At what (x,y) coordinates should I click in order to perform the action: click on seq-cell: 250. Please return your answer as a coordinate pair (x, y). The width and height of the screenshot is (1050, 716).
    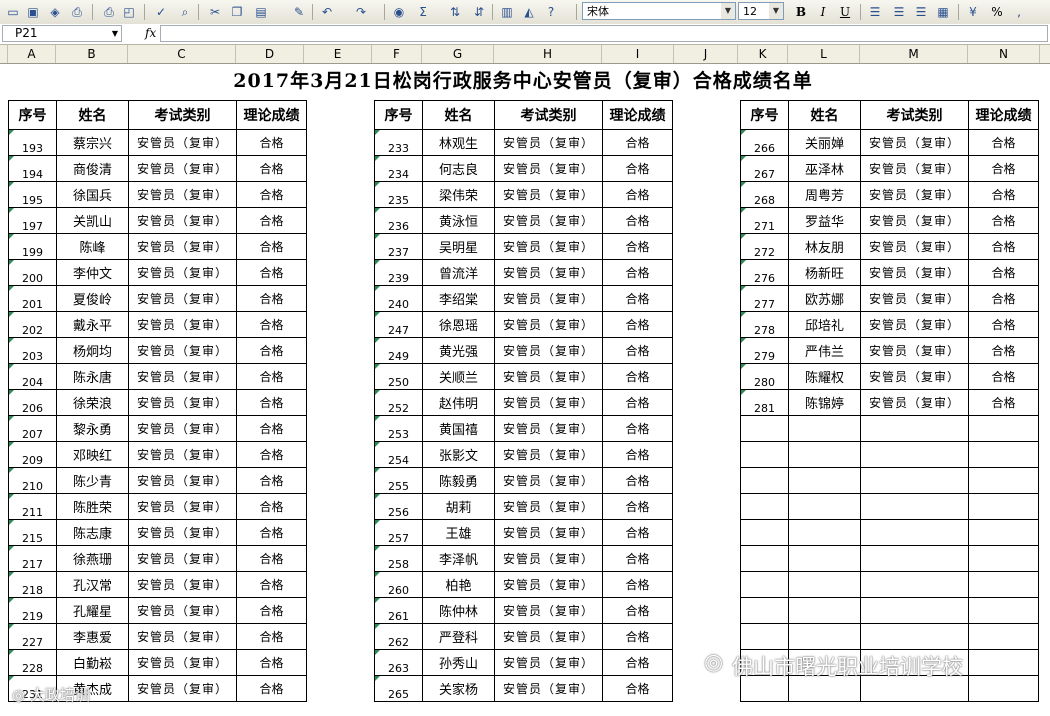
    Looking at the image, I should click on (398, 376).